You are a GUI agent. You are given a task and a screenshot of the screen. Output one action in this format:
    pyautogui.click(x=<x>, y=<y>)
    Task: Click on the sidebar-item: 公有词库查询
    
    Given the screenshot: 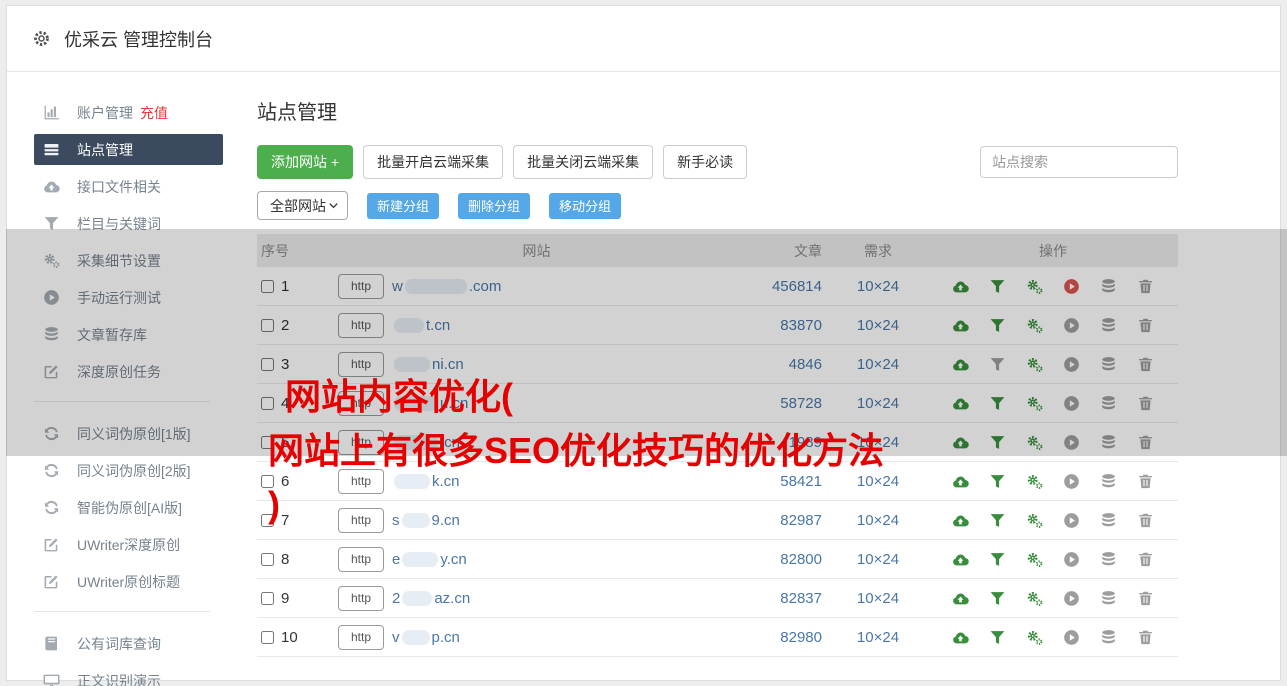 What is the action you would take?
    pyautogui.click(x=128, y=643)
    